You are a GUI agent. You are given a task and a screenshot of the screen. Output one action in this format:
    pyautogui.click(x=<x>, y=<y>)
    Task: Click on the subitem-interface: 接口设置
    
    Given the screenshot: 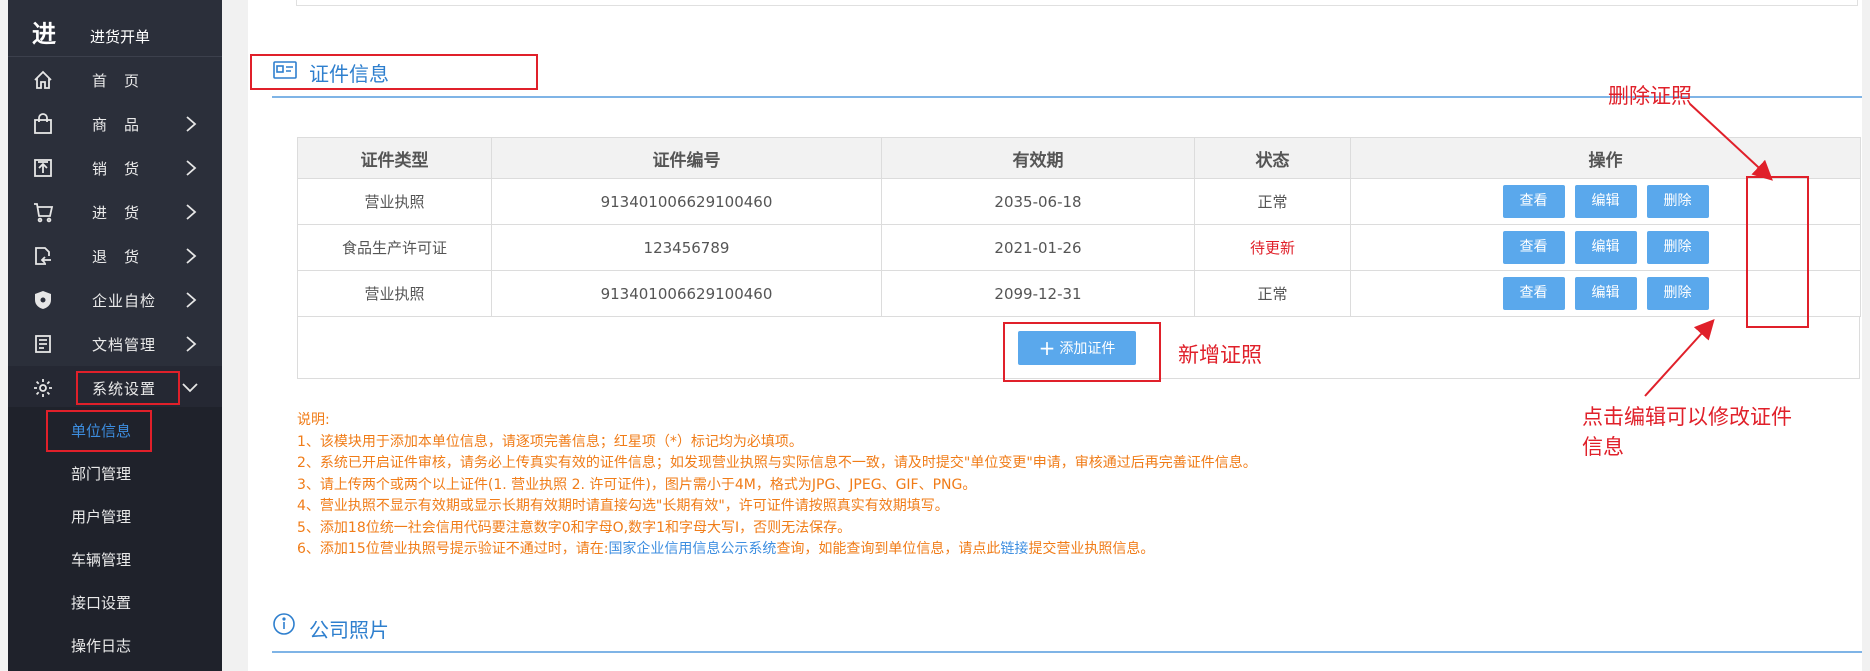 What is the action you would take?
    pyautogui.click(x=115, y=602)
    